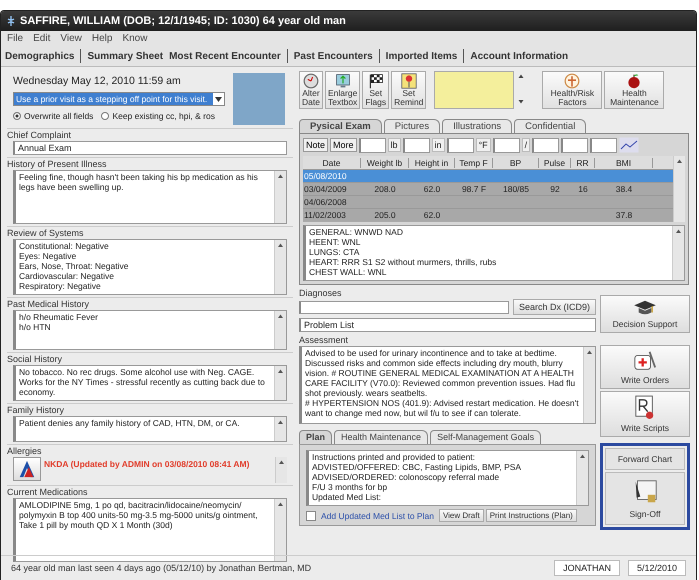  Describe the element at coordinates (45, 233) in the screenshot. I see `section-label: Review of Systems` at that location.